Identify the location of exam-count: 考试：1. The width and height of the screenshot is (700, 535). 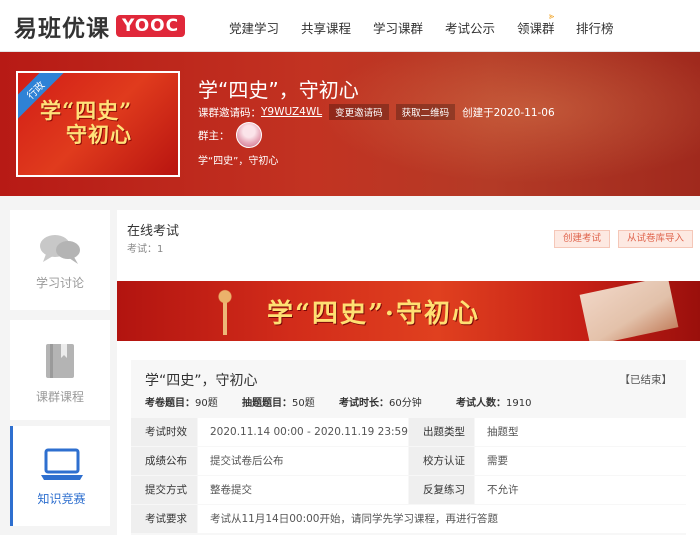
(145, 249).